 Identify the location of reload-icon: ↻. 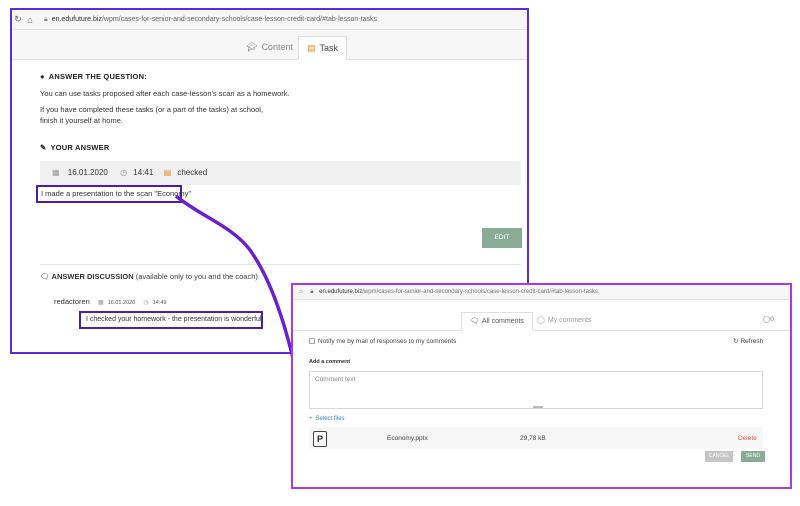
(18, 19).